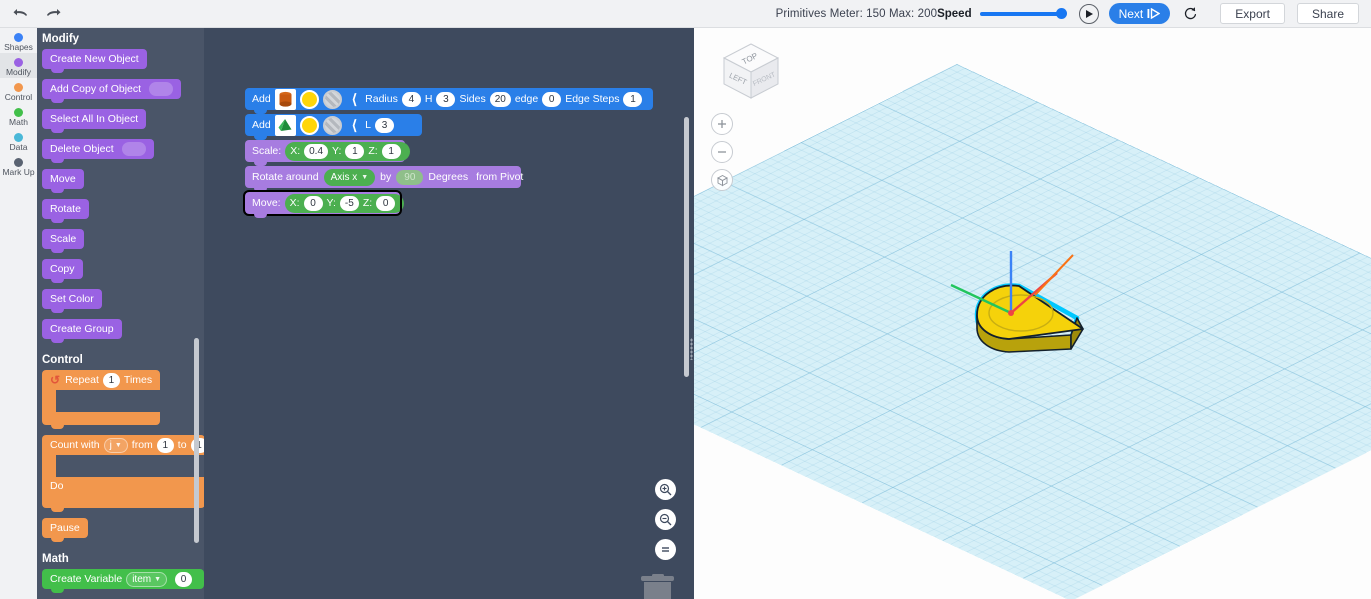  What do you see at coordinates (82, 331) in the screenshot?
I see `palette-block-create-group: Create Group` at bounding box center [82, 331].